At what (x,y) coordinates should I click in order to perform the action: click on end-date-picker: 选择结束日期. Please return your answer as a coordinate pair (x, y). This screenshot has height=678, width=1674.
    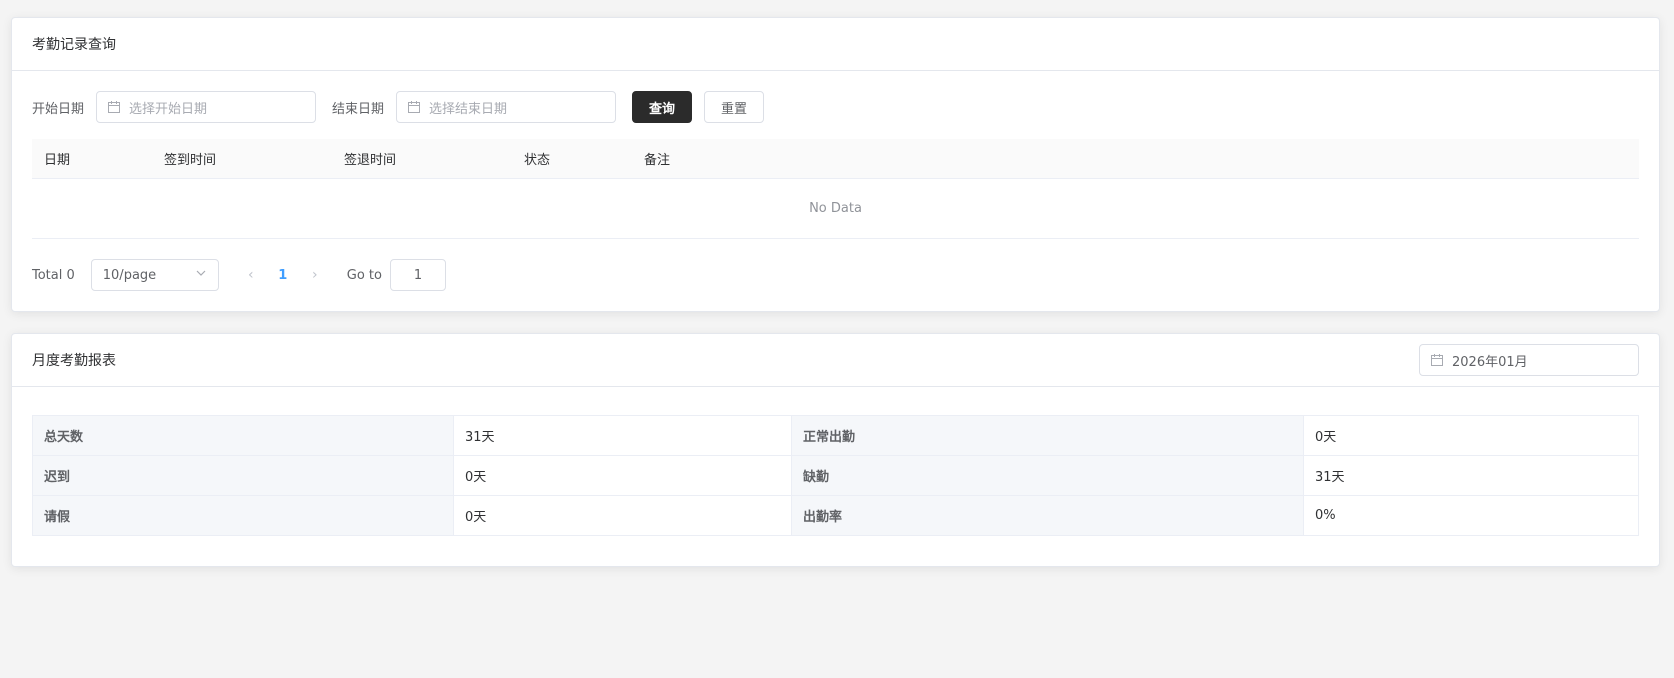
    Looking at the image, I should click on (506, 107).